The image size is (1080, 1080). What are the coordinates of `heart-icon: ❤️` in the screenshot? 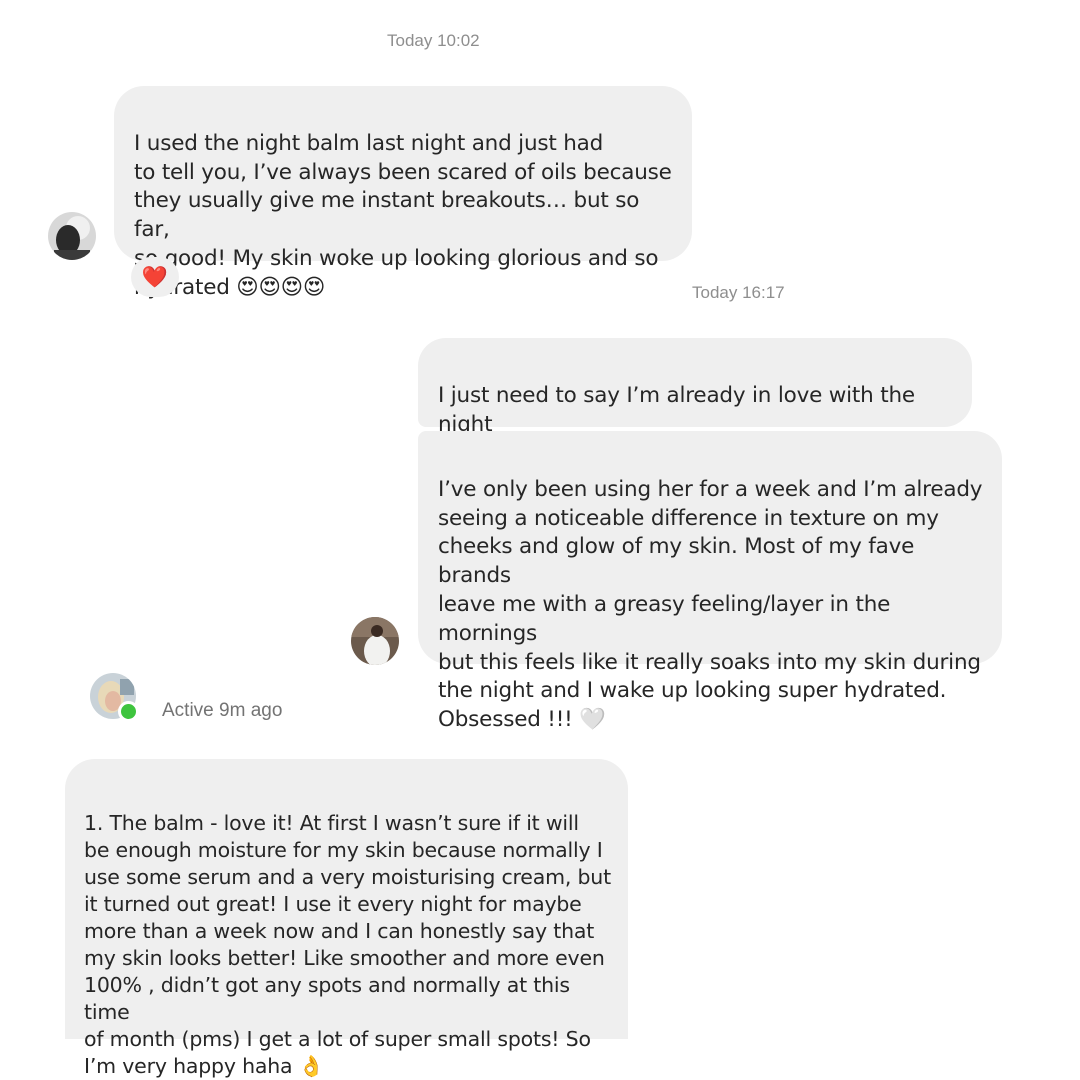 It's located at (155, 276).